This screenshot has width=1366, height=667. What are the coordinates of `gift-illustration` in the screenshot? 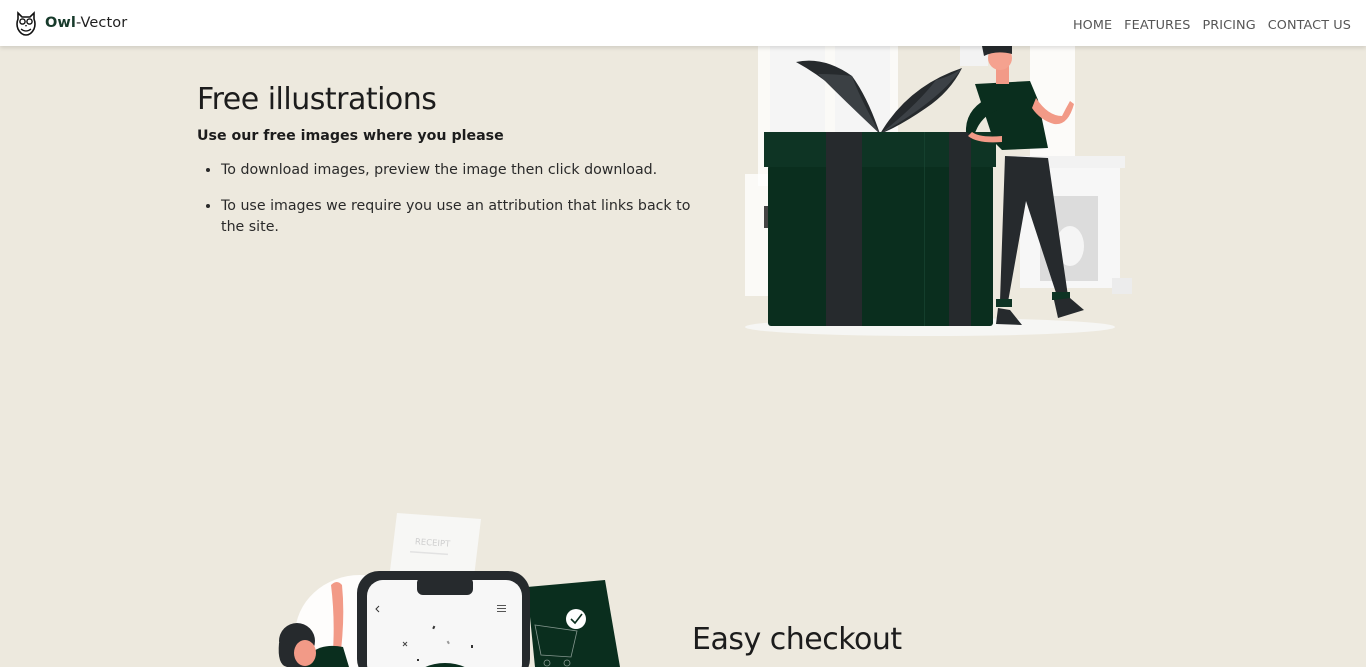 It's located at (938, 191).